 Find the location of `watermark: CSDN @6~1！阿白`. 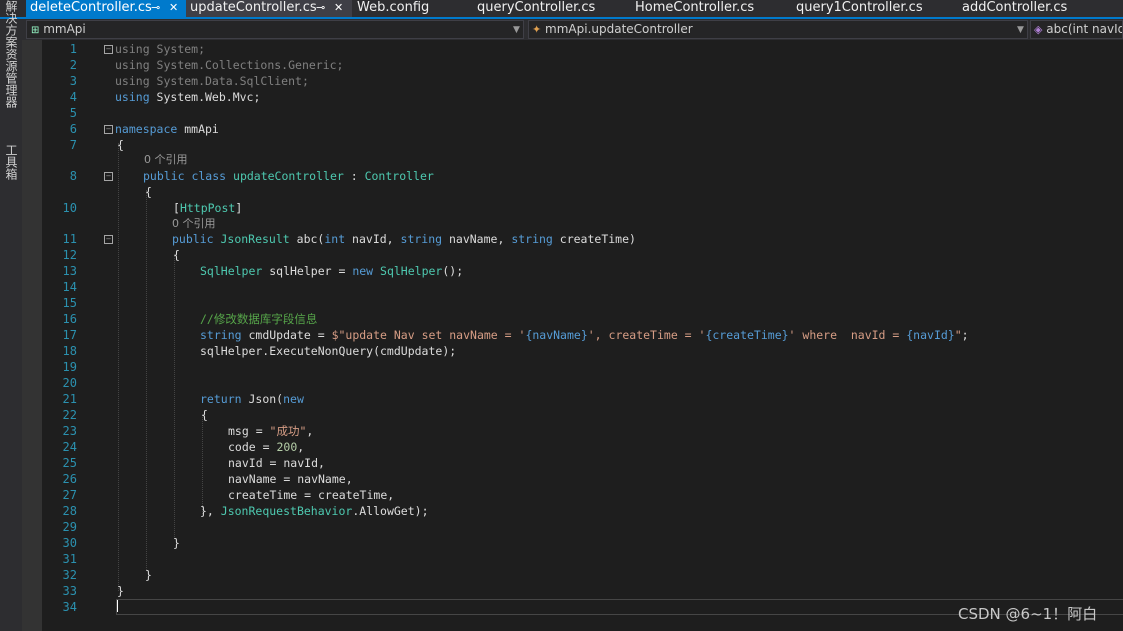

watermark: CSDN @6~1！阿白 is located at coordinates (1028, 614).